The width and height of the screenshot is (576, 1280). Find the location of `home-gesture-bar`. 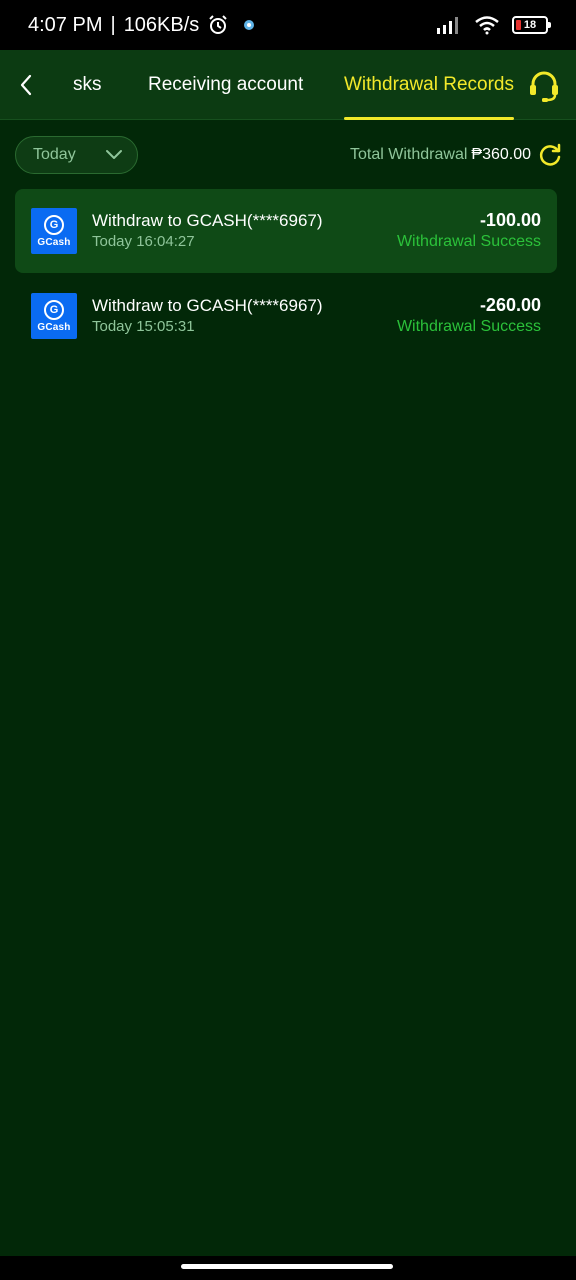

home-gesture-bar is located at coordinates (287, 1266).